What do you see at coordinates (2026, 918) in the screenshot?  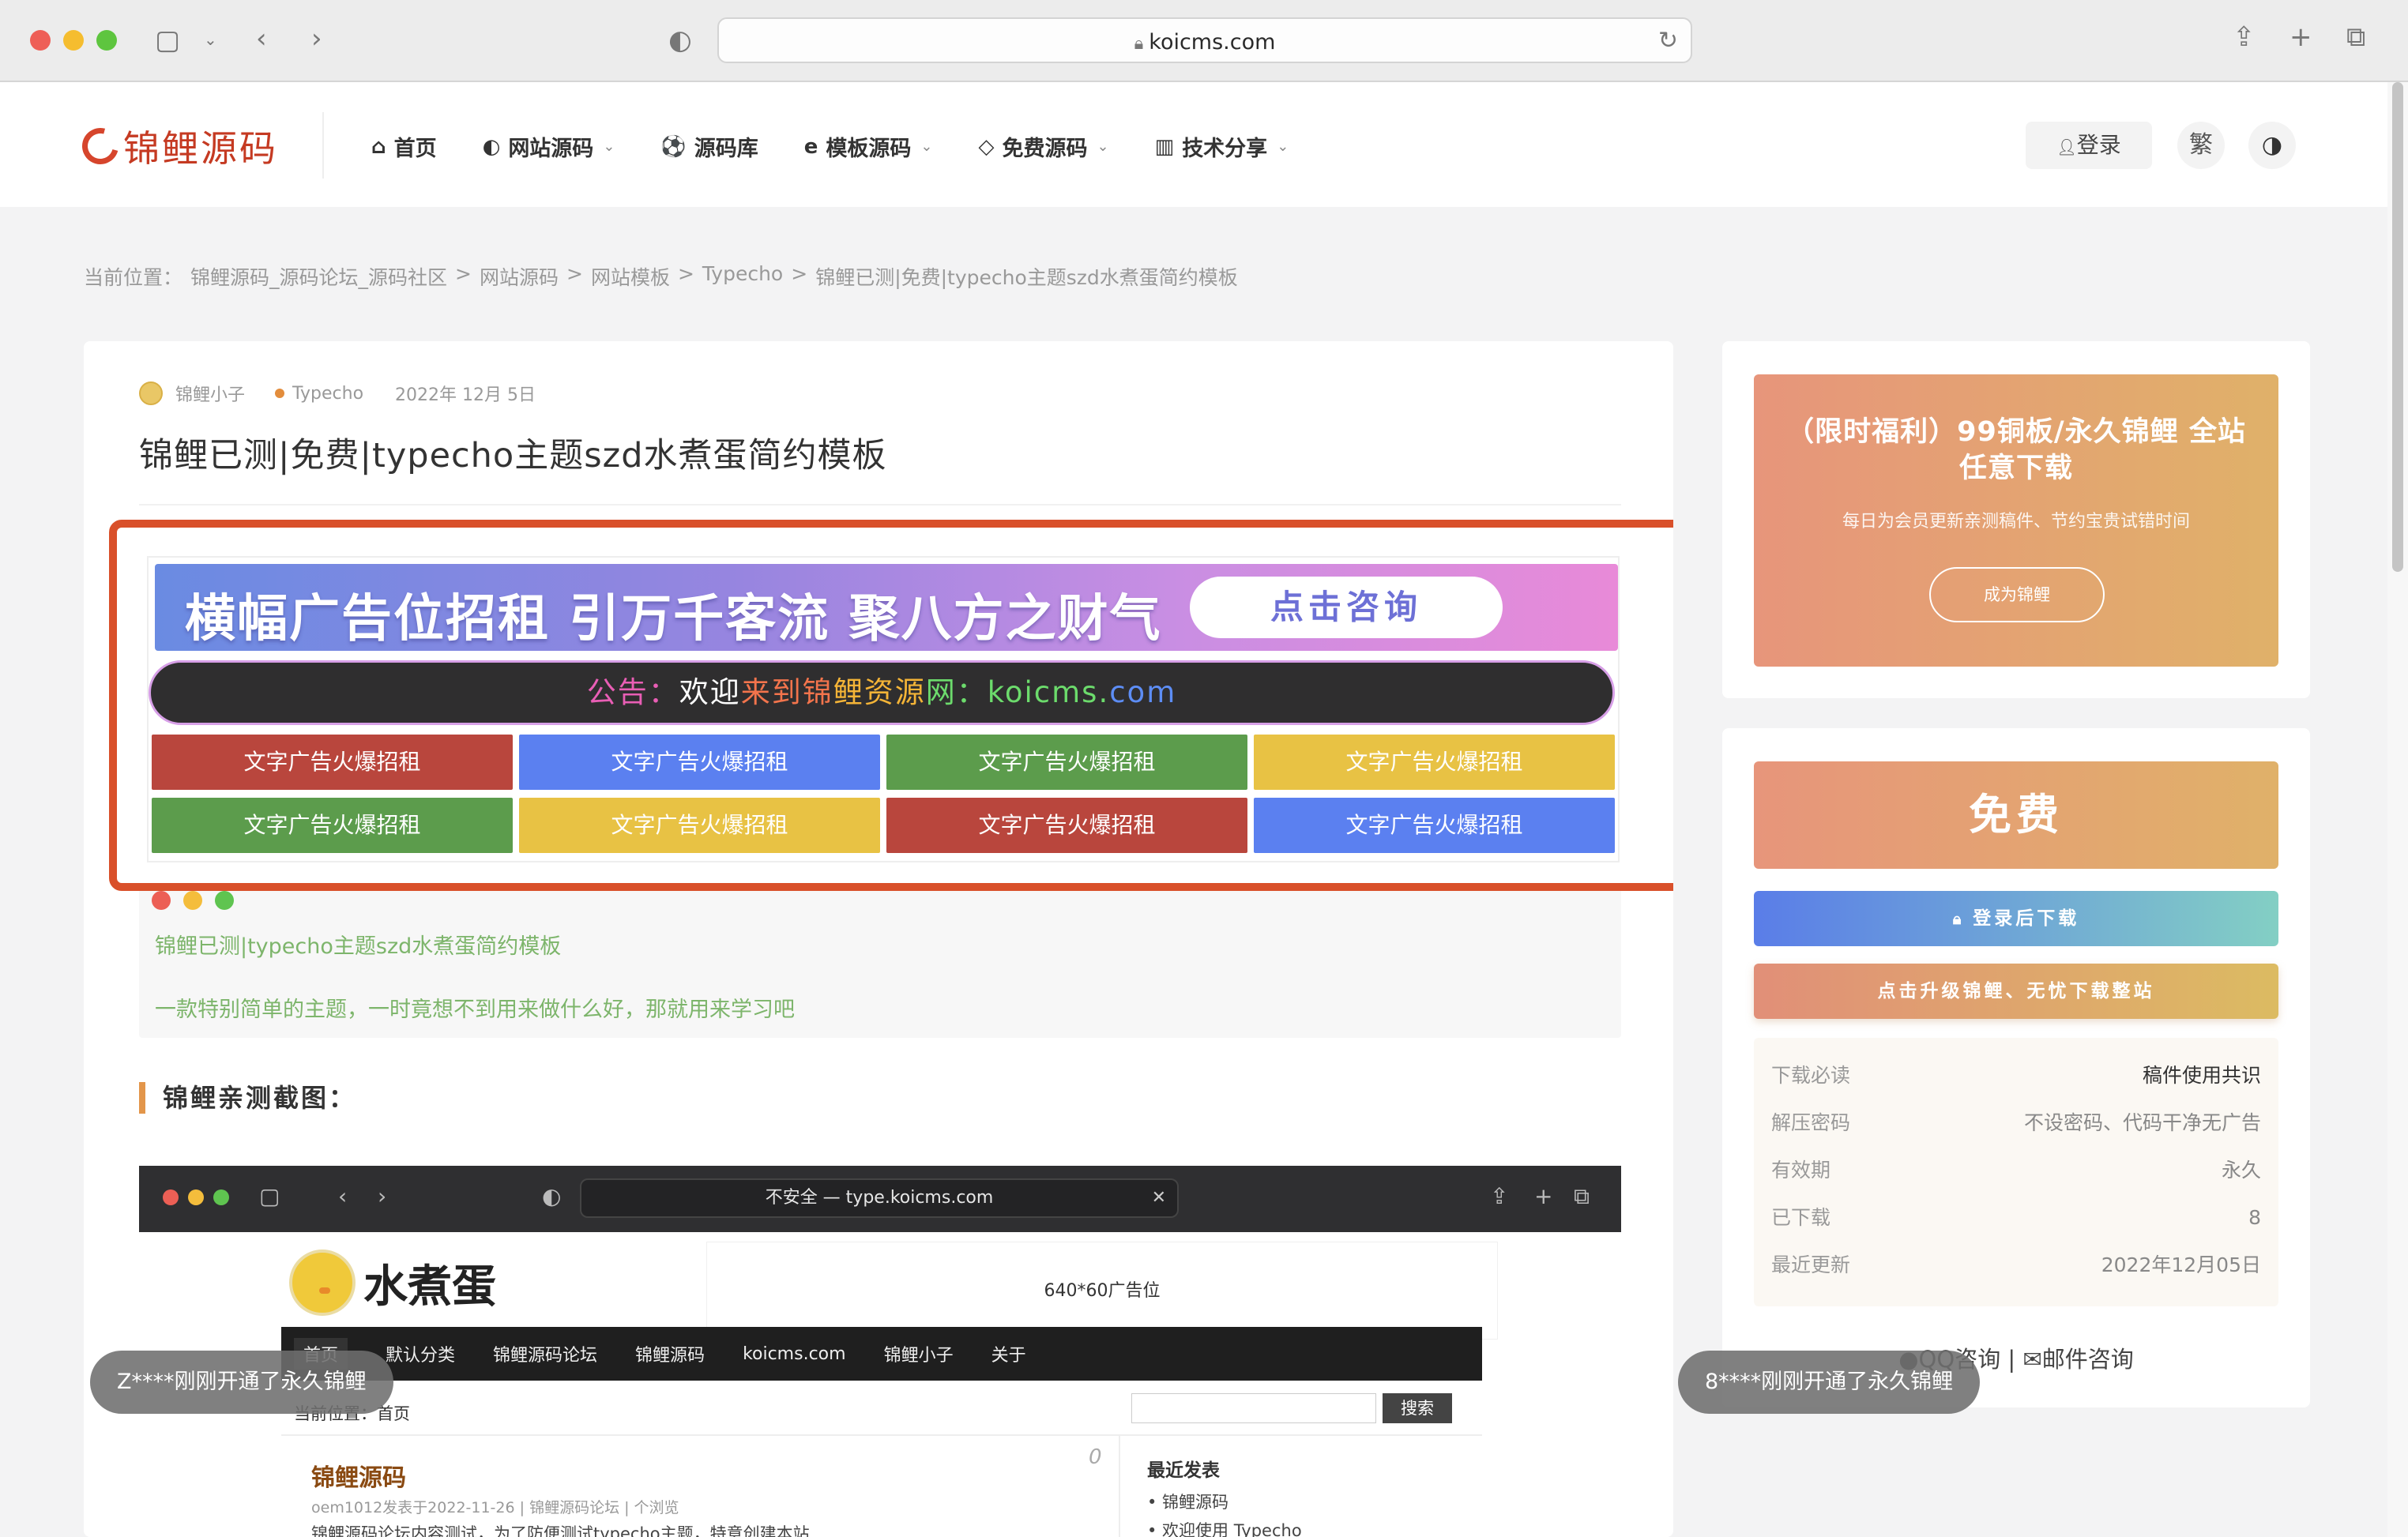 I see `download-label: 登录后下载` at bounding box center [2026, 918].